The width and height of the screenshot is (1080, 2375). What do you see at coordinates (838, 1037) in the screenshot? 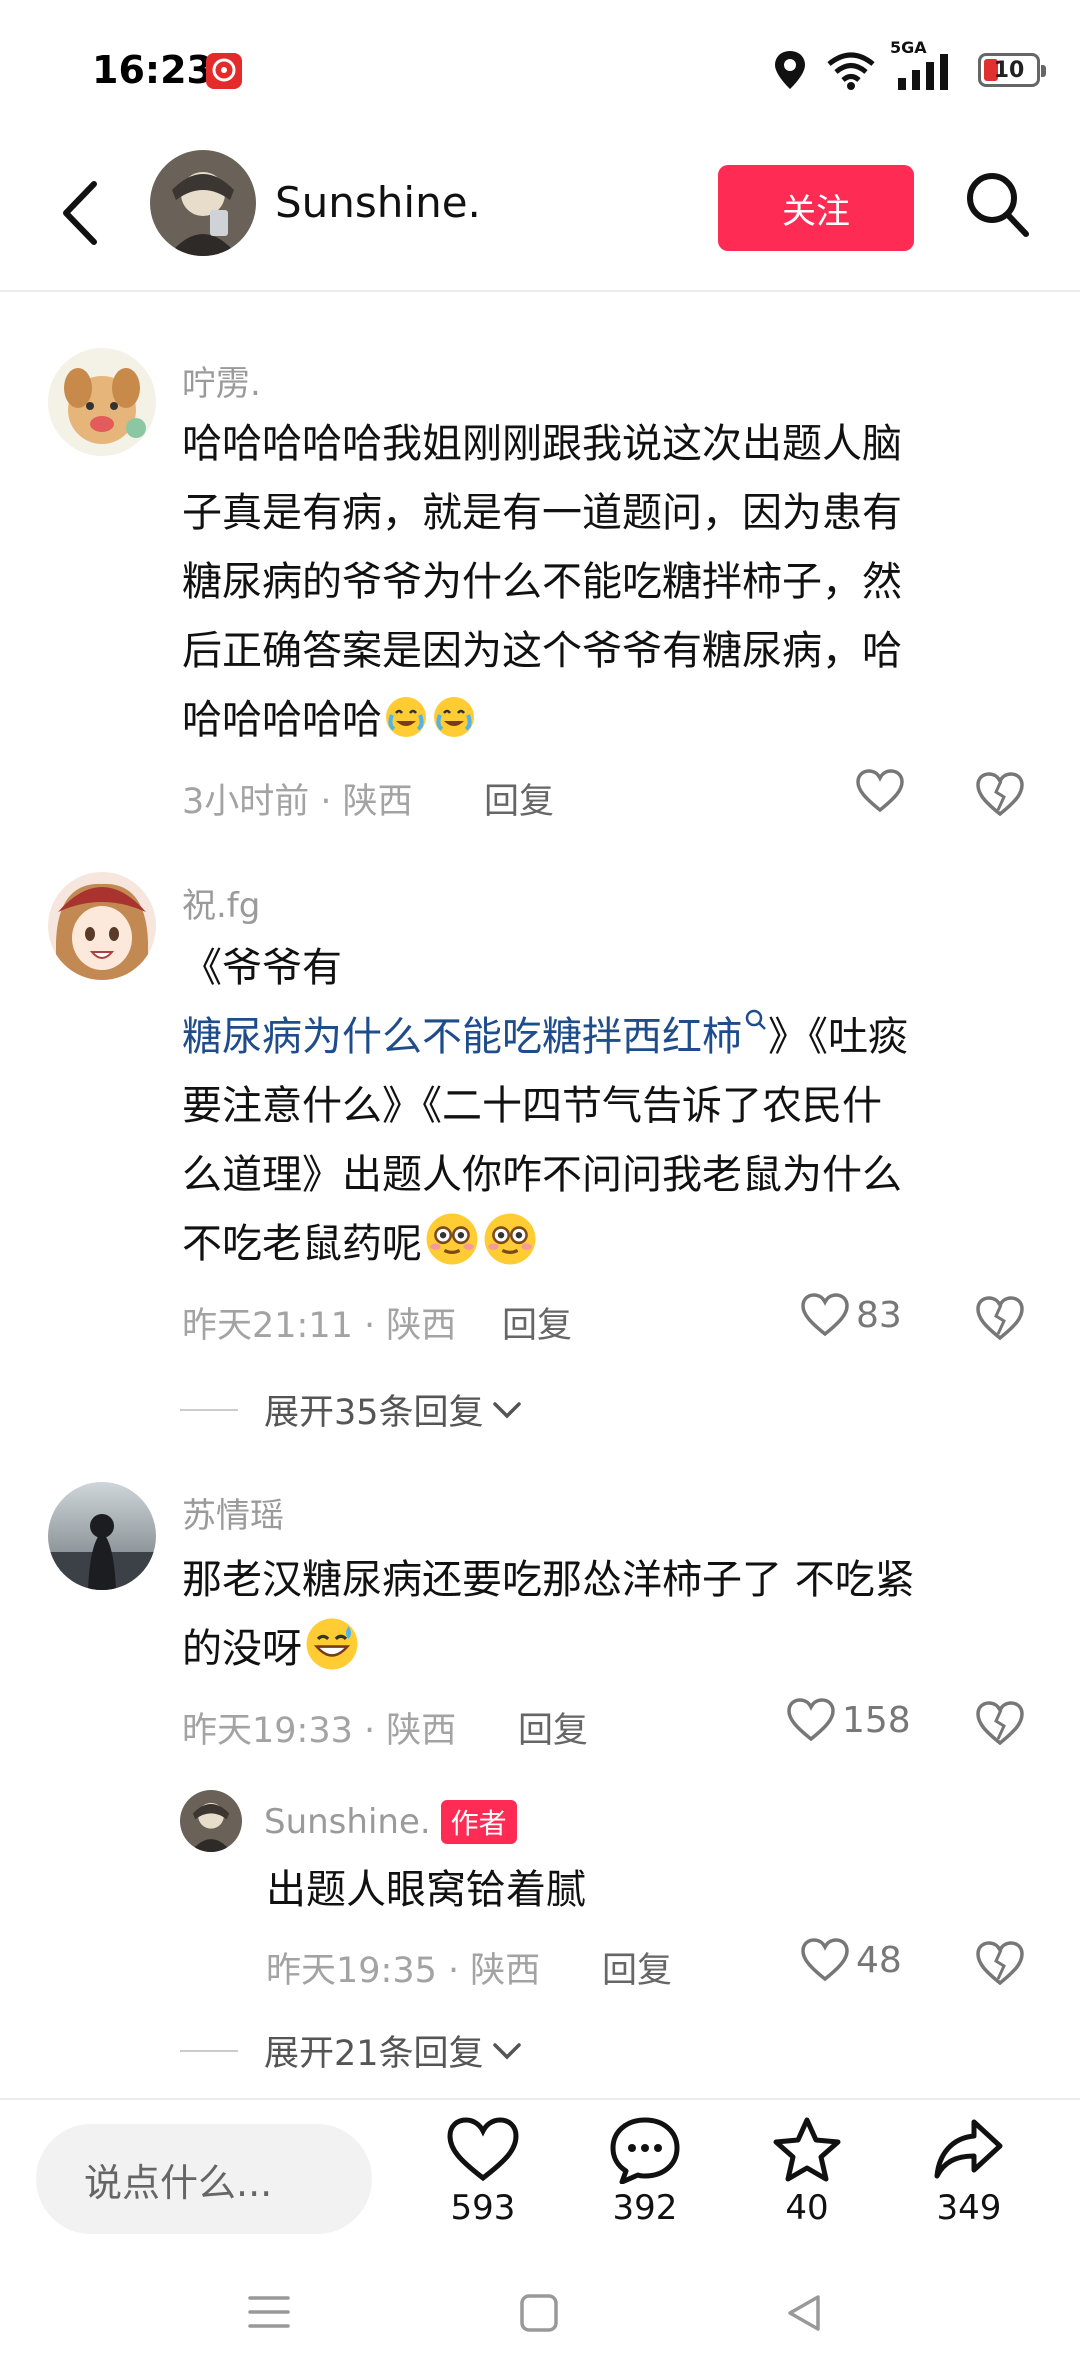
I see `comment-line-text: 》《吐痰` at bounding box center [838, 1037].